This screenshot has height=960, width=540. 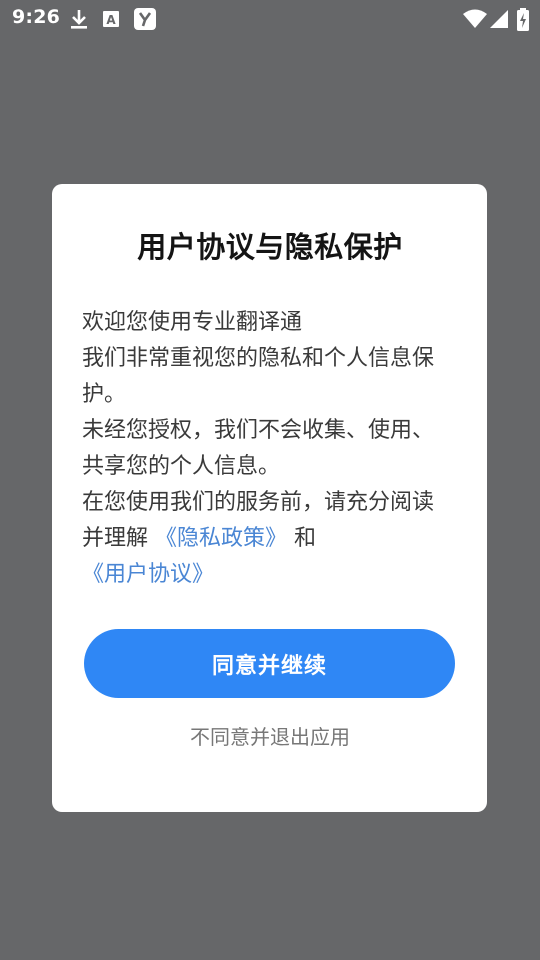 What do you see at coordinates (145, 19) in the screenshot?
I see `app-y-icon` at bounding box center [145, 19].